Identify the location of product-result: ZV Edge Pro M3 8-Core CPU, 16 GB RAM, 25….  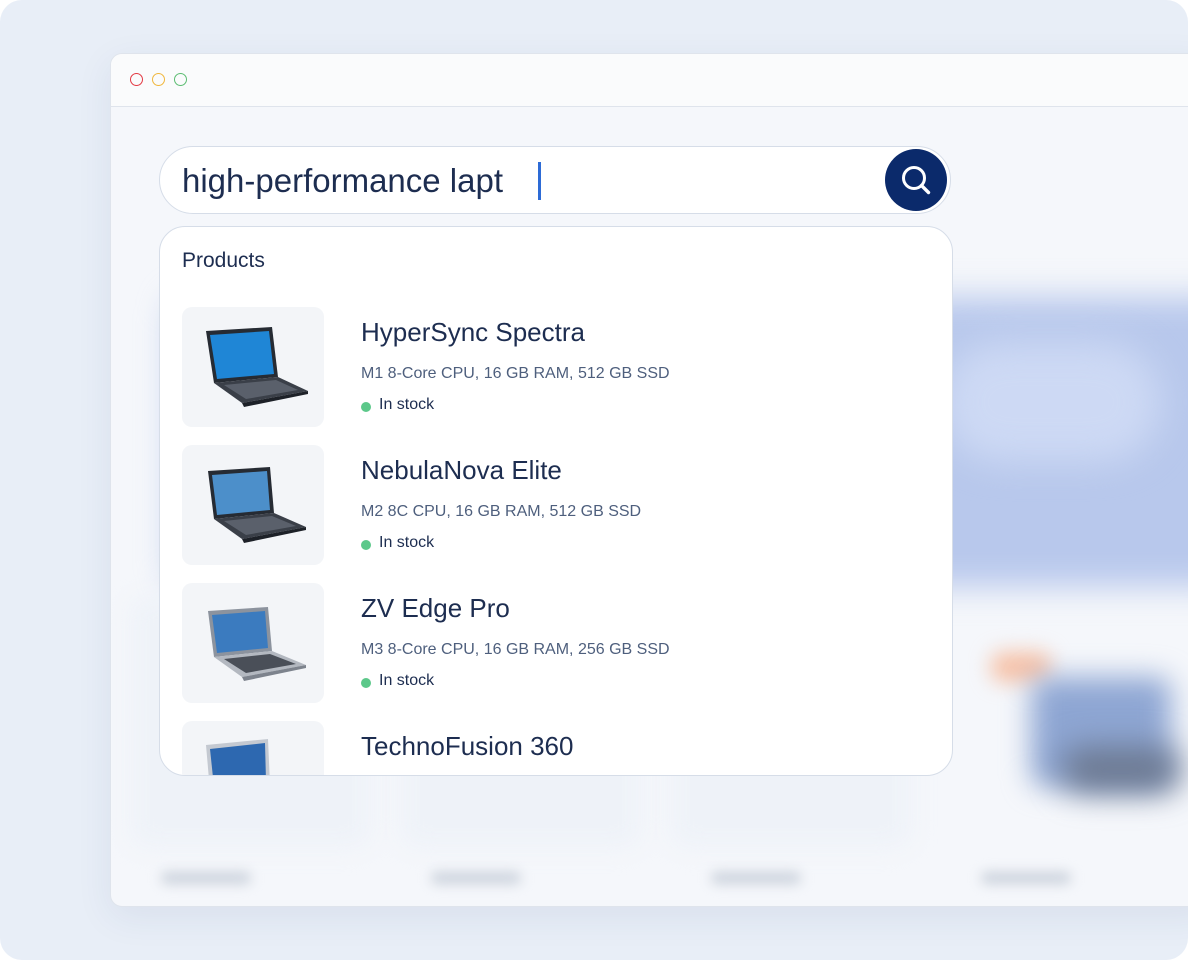
(552, 643).